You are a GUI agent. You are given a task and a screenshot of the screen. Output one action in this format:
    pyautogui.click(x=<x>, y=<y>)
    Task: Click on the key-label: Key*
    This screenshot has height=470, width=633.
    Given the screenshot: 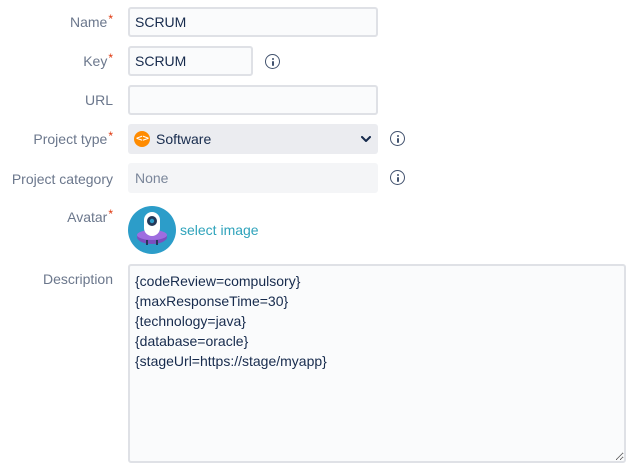 What is the action you would take?
    pyautogui.click(x=98, y=60)
    